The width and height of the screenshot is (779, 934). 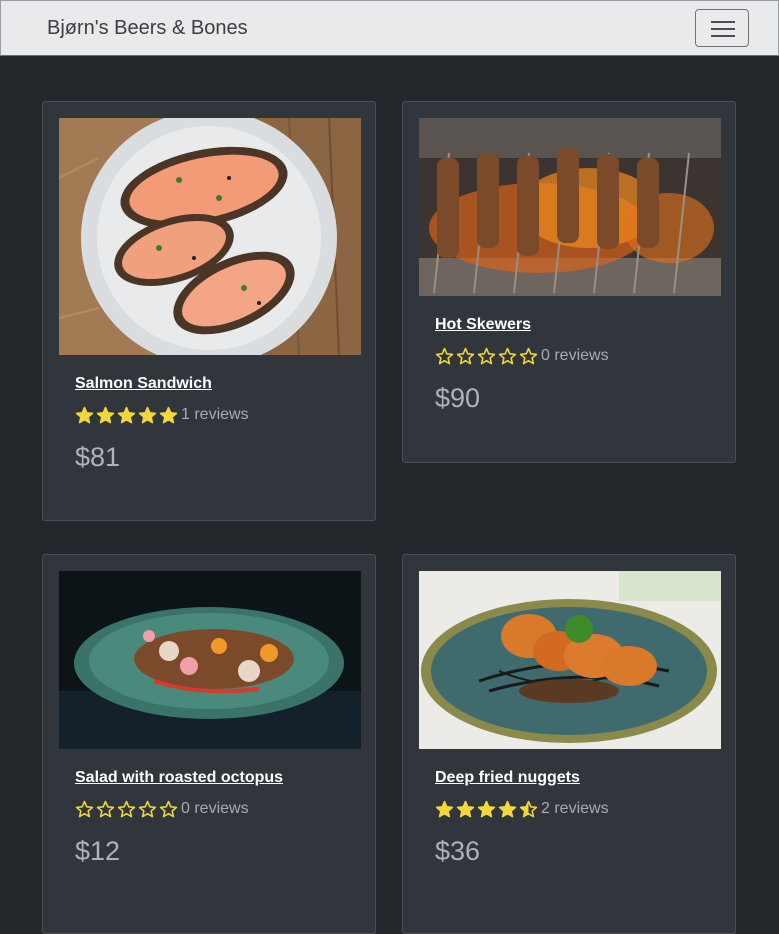 I want to click on star-rating: 2 reviews, so click(x=522, y=809).